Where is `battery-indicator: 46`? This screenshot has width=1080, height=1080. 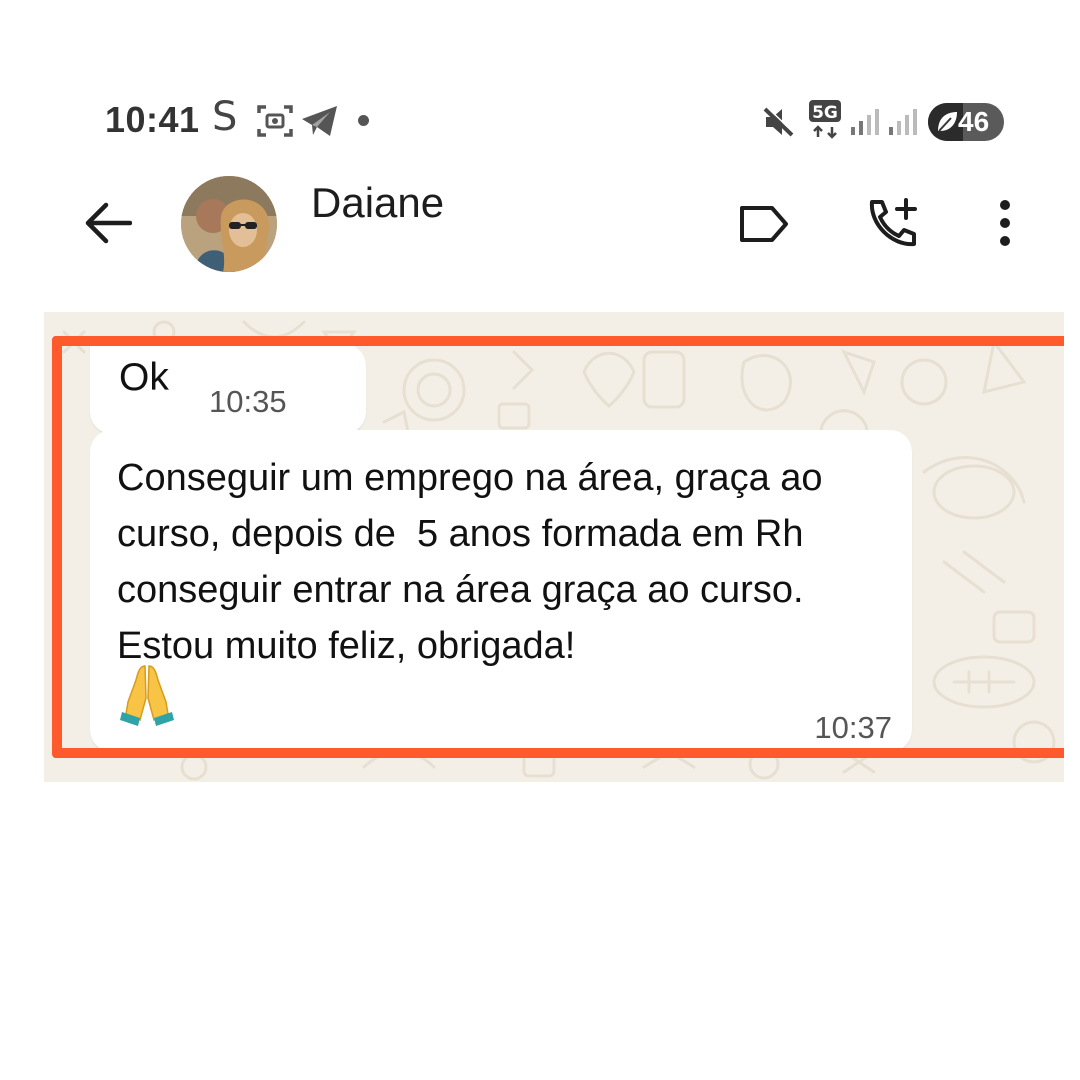 battery-indicator: 46 is located at coordinates (966, 122).